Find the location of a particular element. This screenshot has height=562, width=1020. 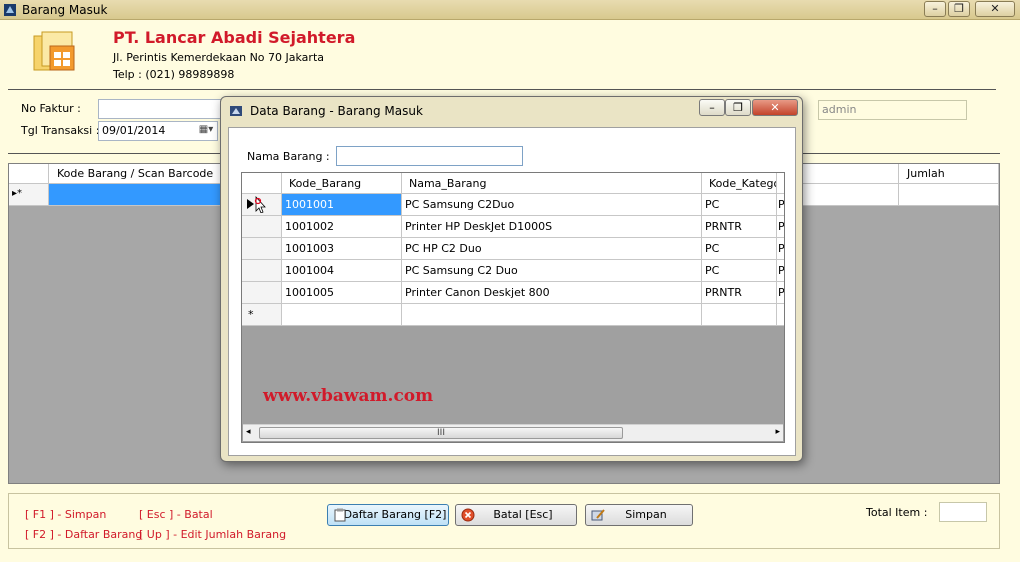

table-cell: 1001003 is located at coordinates (342, 249).